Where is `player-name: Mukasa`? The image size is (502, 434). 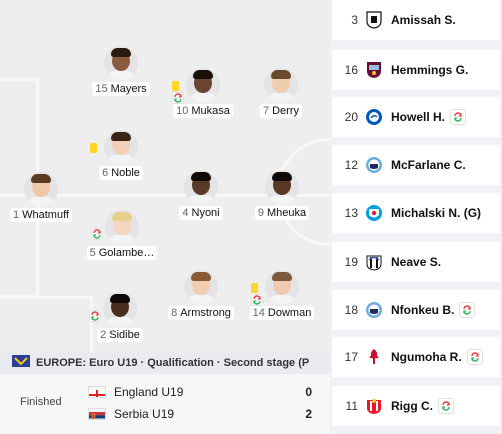 player-name: Mukasa is located at coordinates (210, 111).